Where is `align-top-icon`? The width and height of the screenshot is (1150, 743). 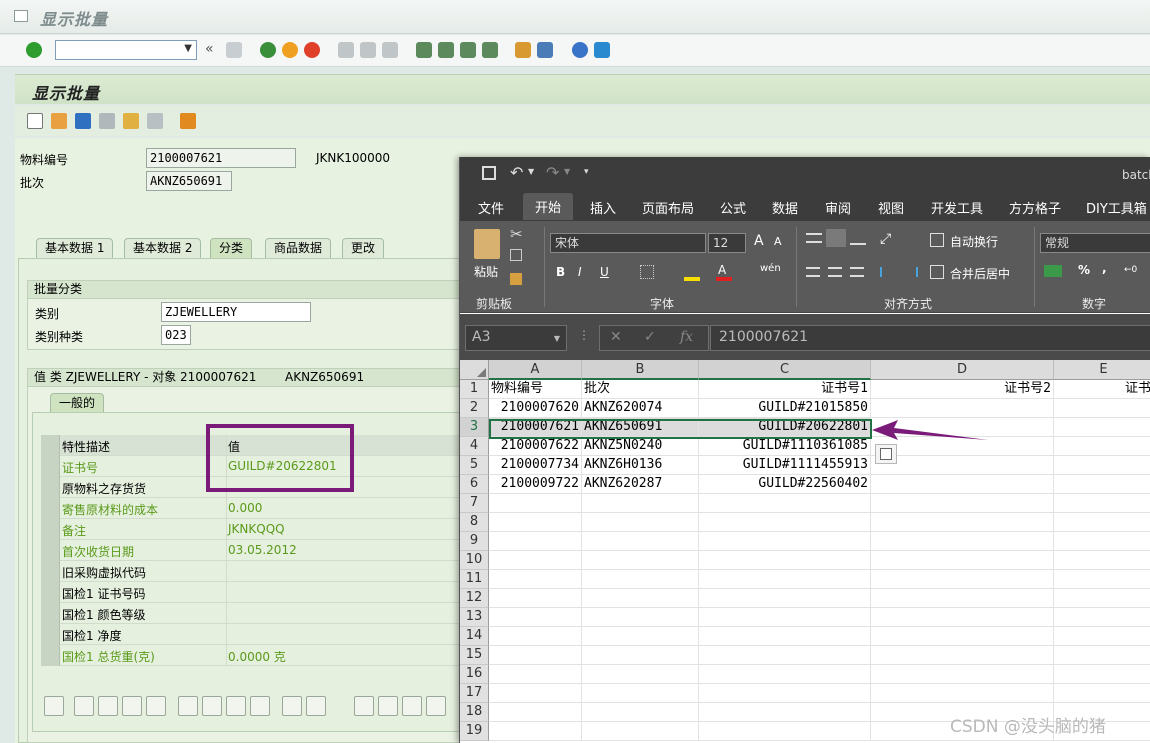 align-top-icon is located at coordinates (814, 238).